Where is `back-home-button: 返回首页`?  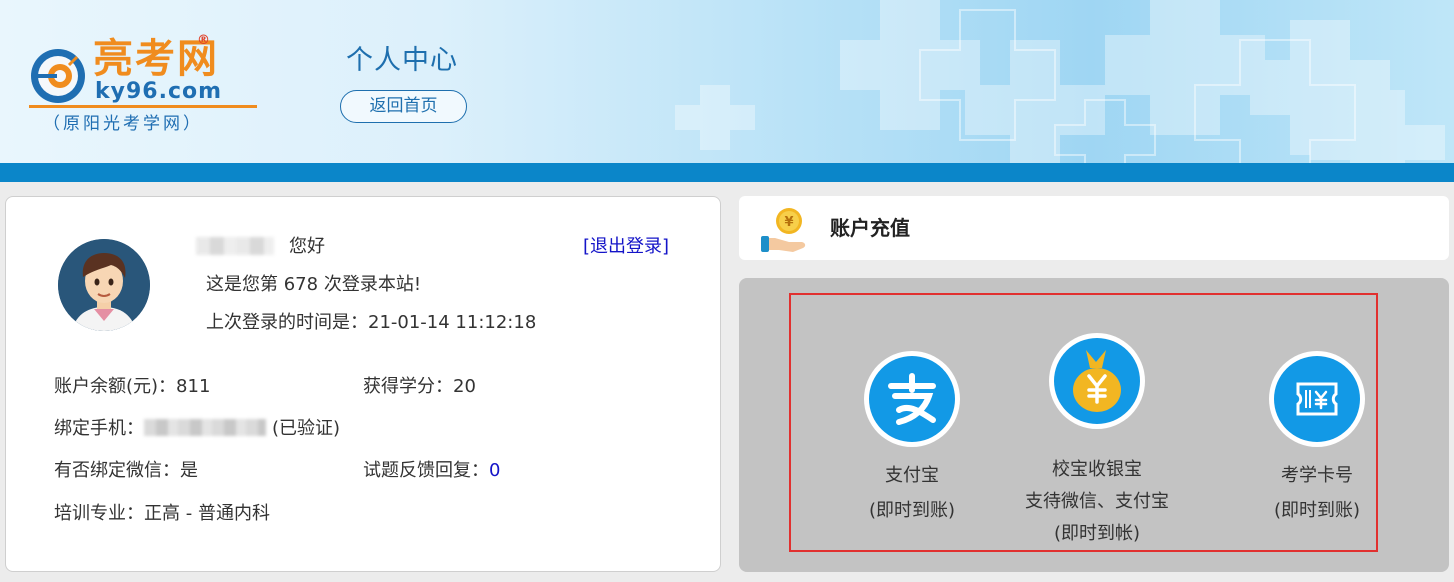
back-home-button: 返回首页 is located at coordinates (403, 106).